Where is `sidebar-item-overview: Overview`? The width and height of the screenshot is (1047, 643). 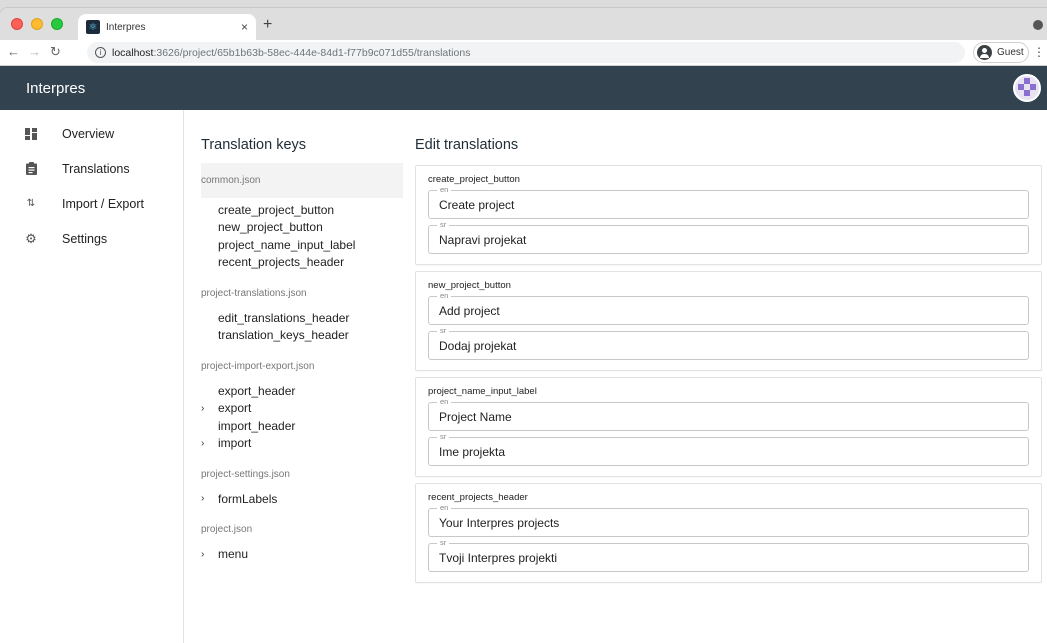 sidebar-item-overview: Overview is located at coordinates (91, 133).